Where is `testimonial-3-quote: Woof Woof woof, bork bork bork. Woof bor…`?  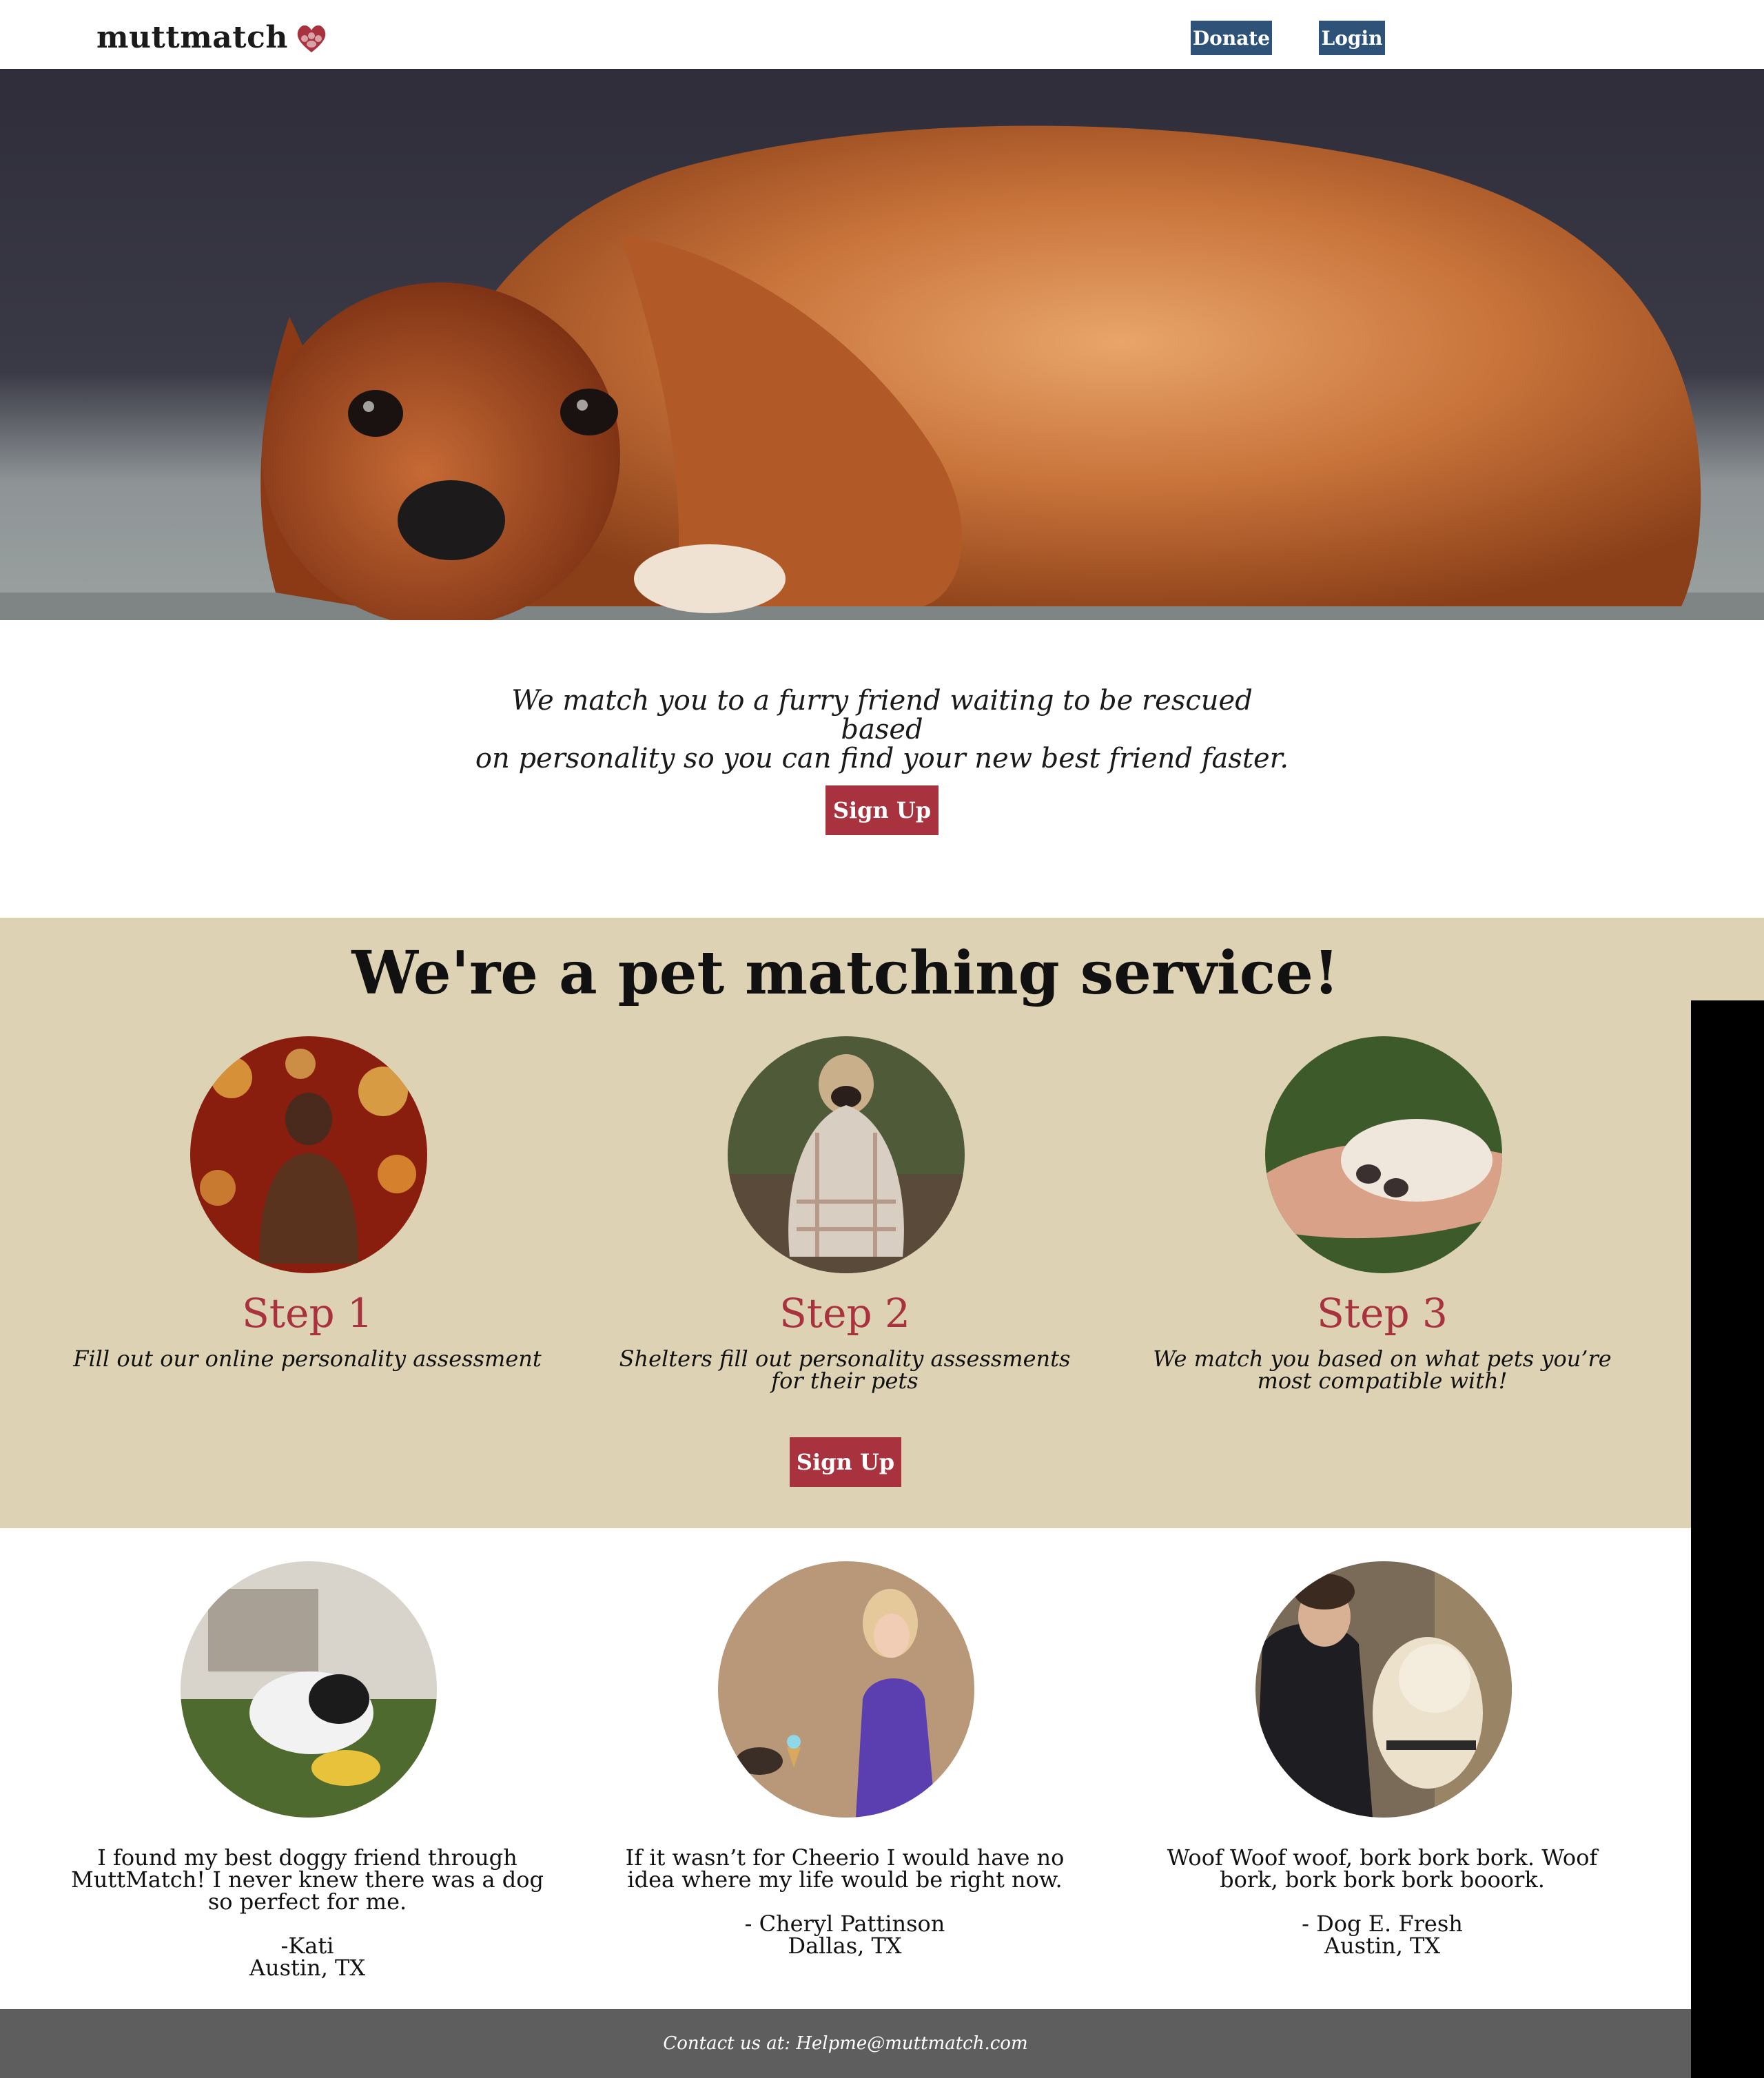 testimonial-3-quote: Woof Woof woof, bork bork bork. Woof bor… is located at coordinates (1382, 1869).